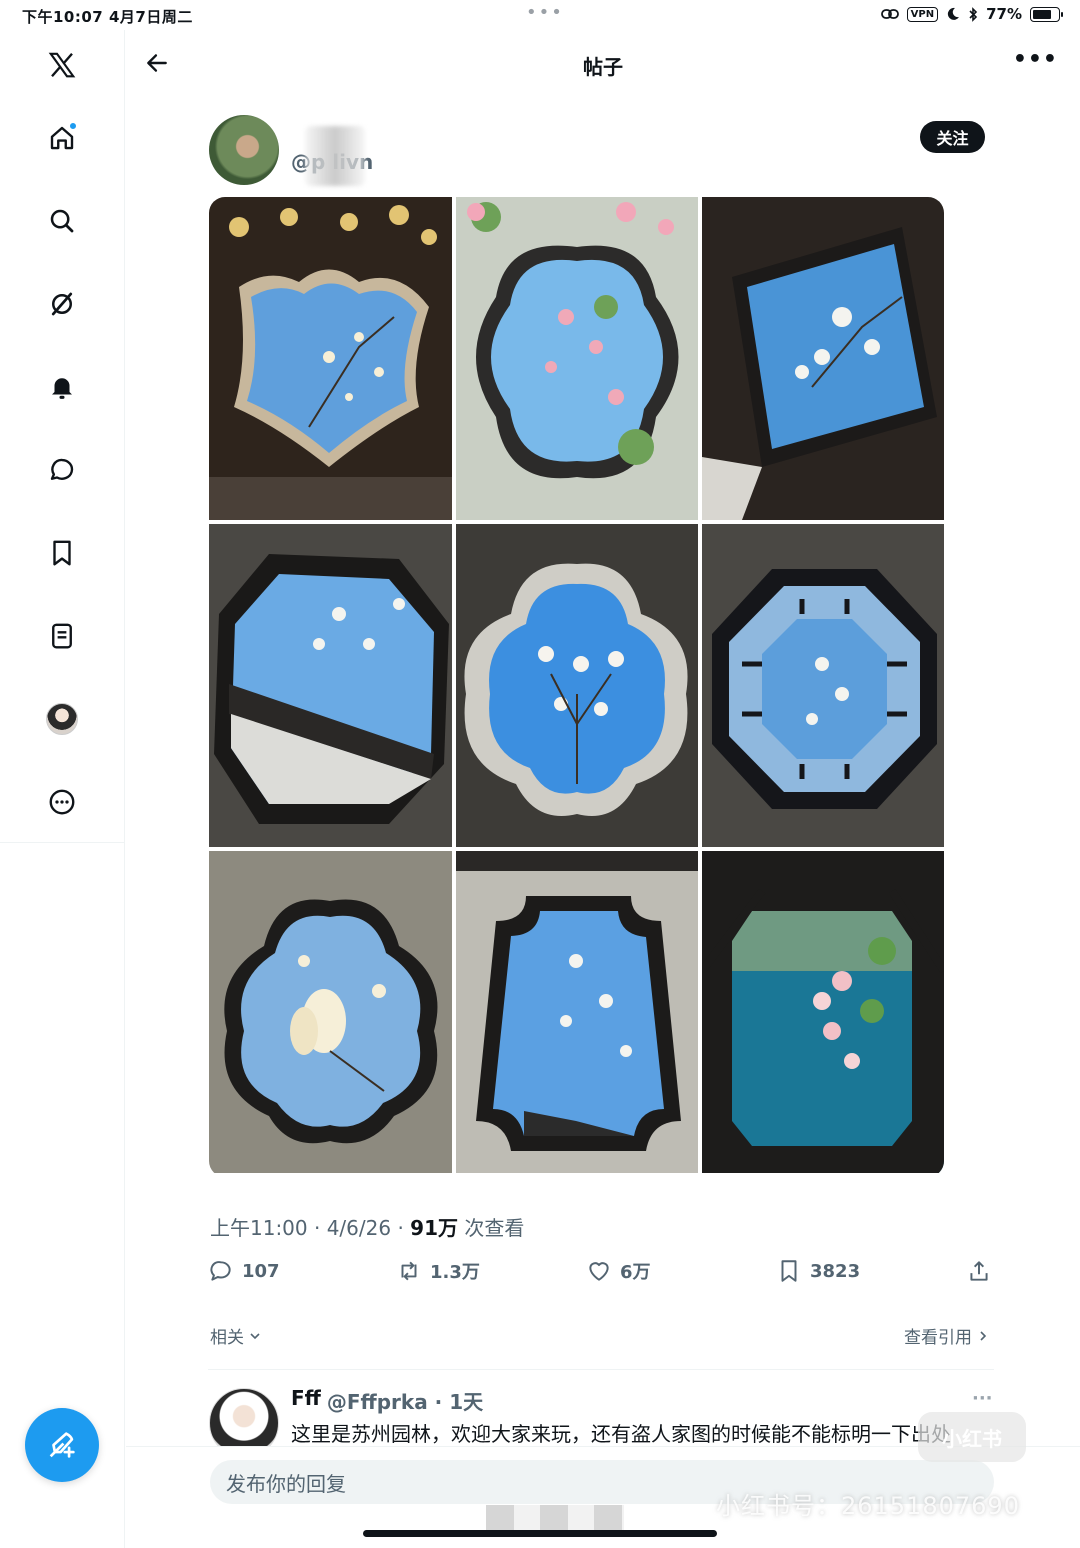 The height and width of the screenshot is (1548, 1080). Describe the element at coordinates (62, 138) in the screenshot. I see `home-icon` at that location.